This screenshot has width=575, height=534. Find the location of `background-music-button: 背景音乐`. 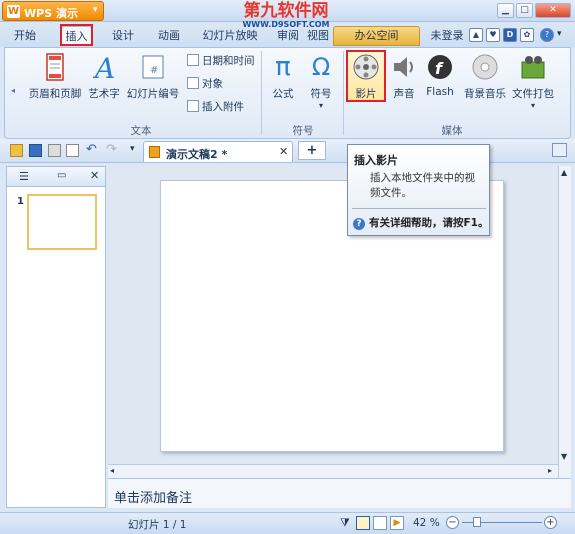

background-music-button: 背景音乐 is located at coordinates (485, 76).